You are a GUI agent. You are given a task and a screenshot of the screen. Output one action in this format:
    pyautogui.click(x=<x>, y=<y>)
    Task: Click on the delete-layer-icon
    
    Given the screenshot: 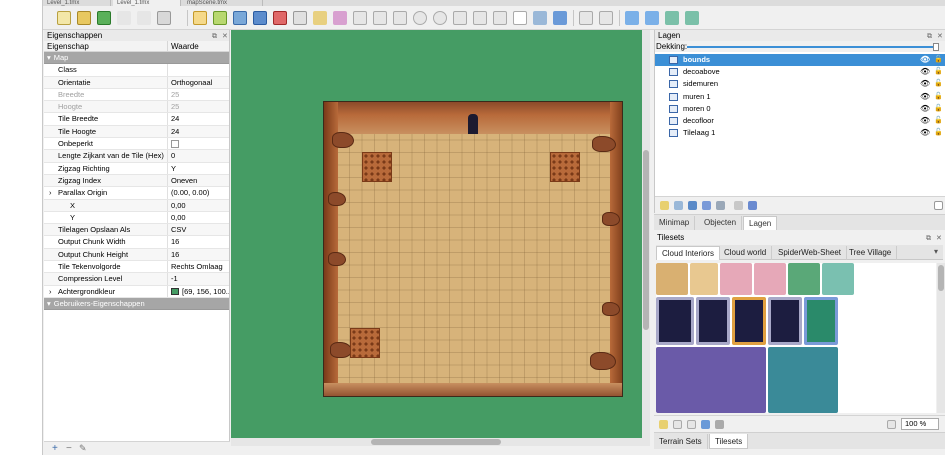 What is the action you would take?
    pyautogui.click(x=720, y=205)
    